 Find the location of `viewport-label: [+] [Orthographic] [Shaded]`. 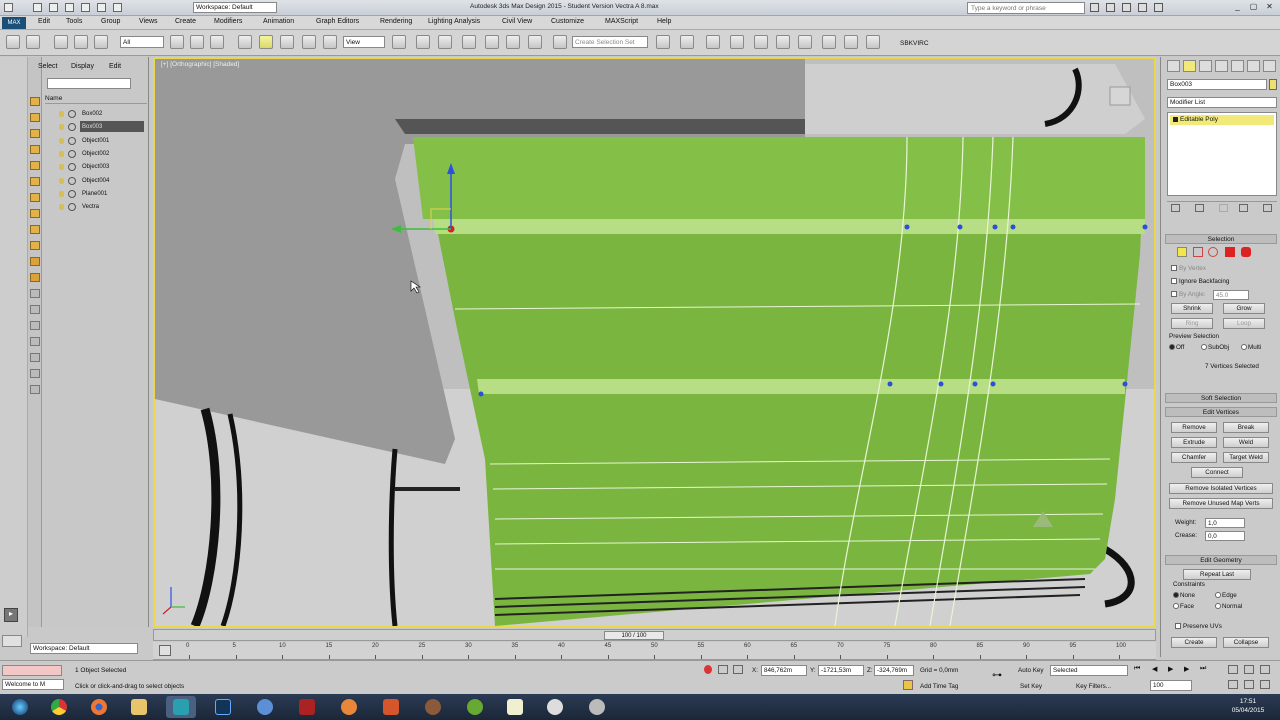

viewport-label: [+] [Orthographic] [Shaded] is located at coordinates (200, 64).